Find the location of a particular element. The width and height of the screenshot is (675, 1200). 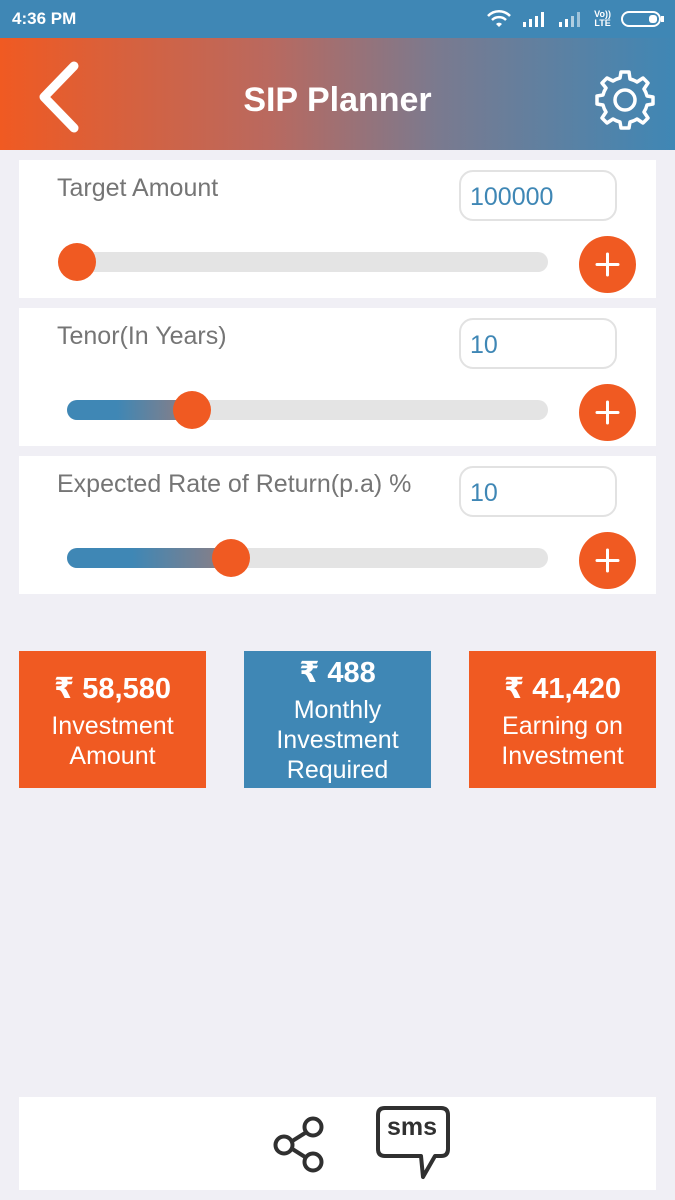

earning-result: ₹ 41,420 Earning on Investment is located at coordinates (562, 719).